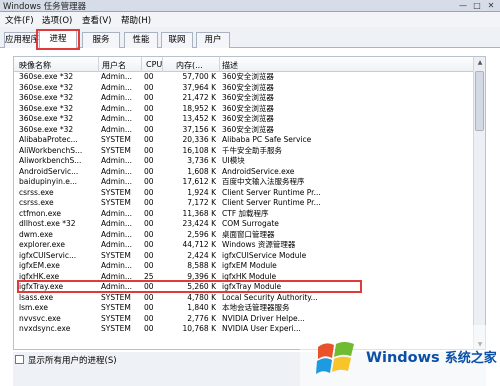 This screenshot has height=386, width=500. I want to click on cell-mem: 8,588 K, so click(201, 265).